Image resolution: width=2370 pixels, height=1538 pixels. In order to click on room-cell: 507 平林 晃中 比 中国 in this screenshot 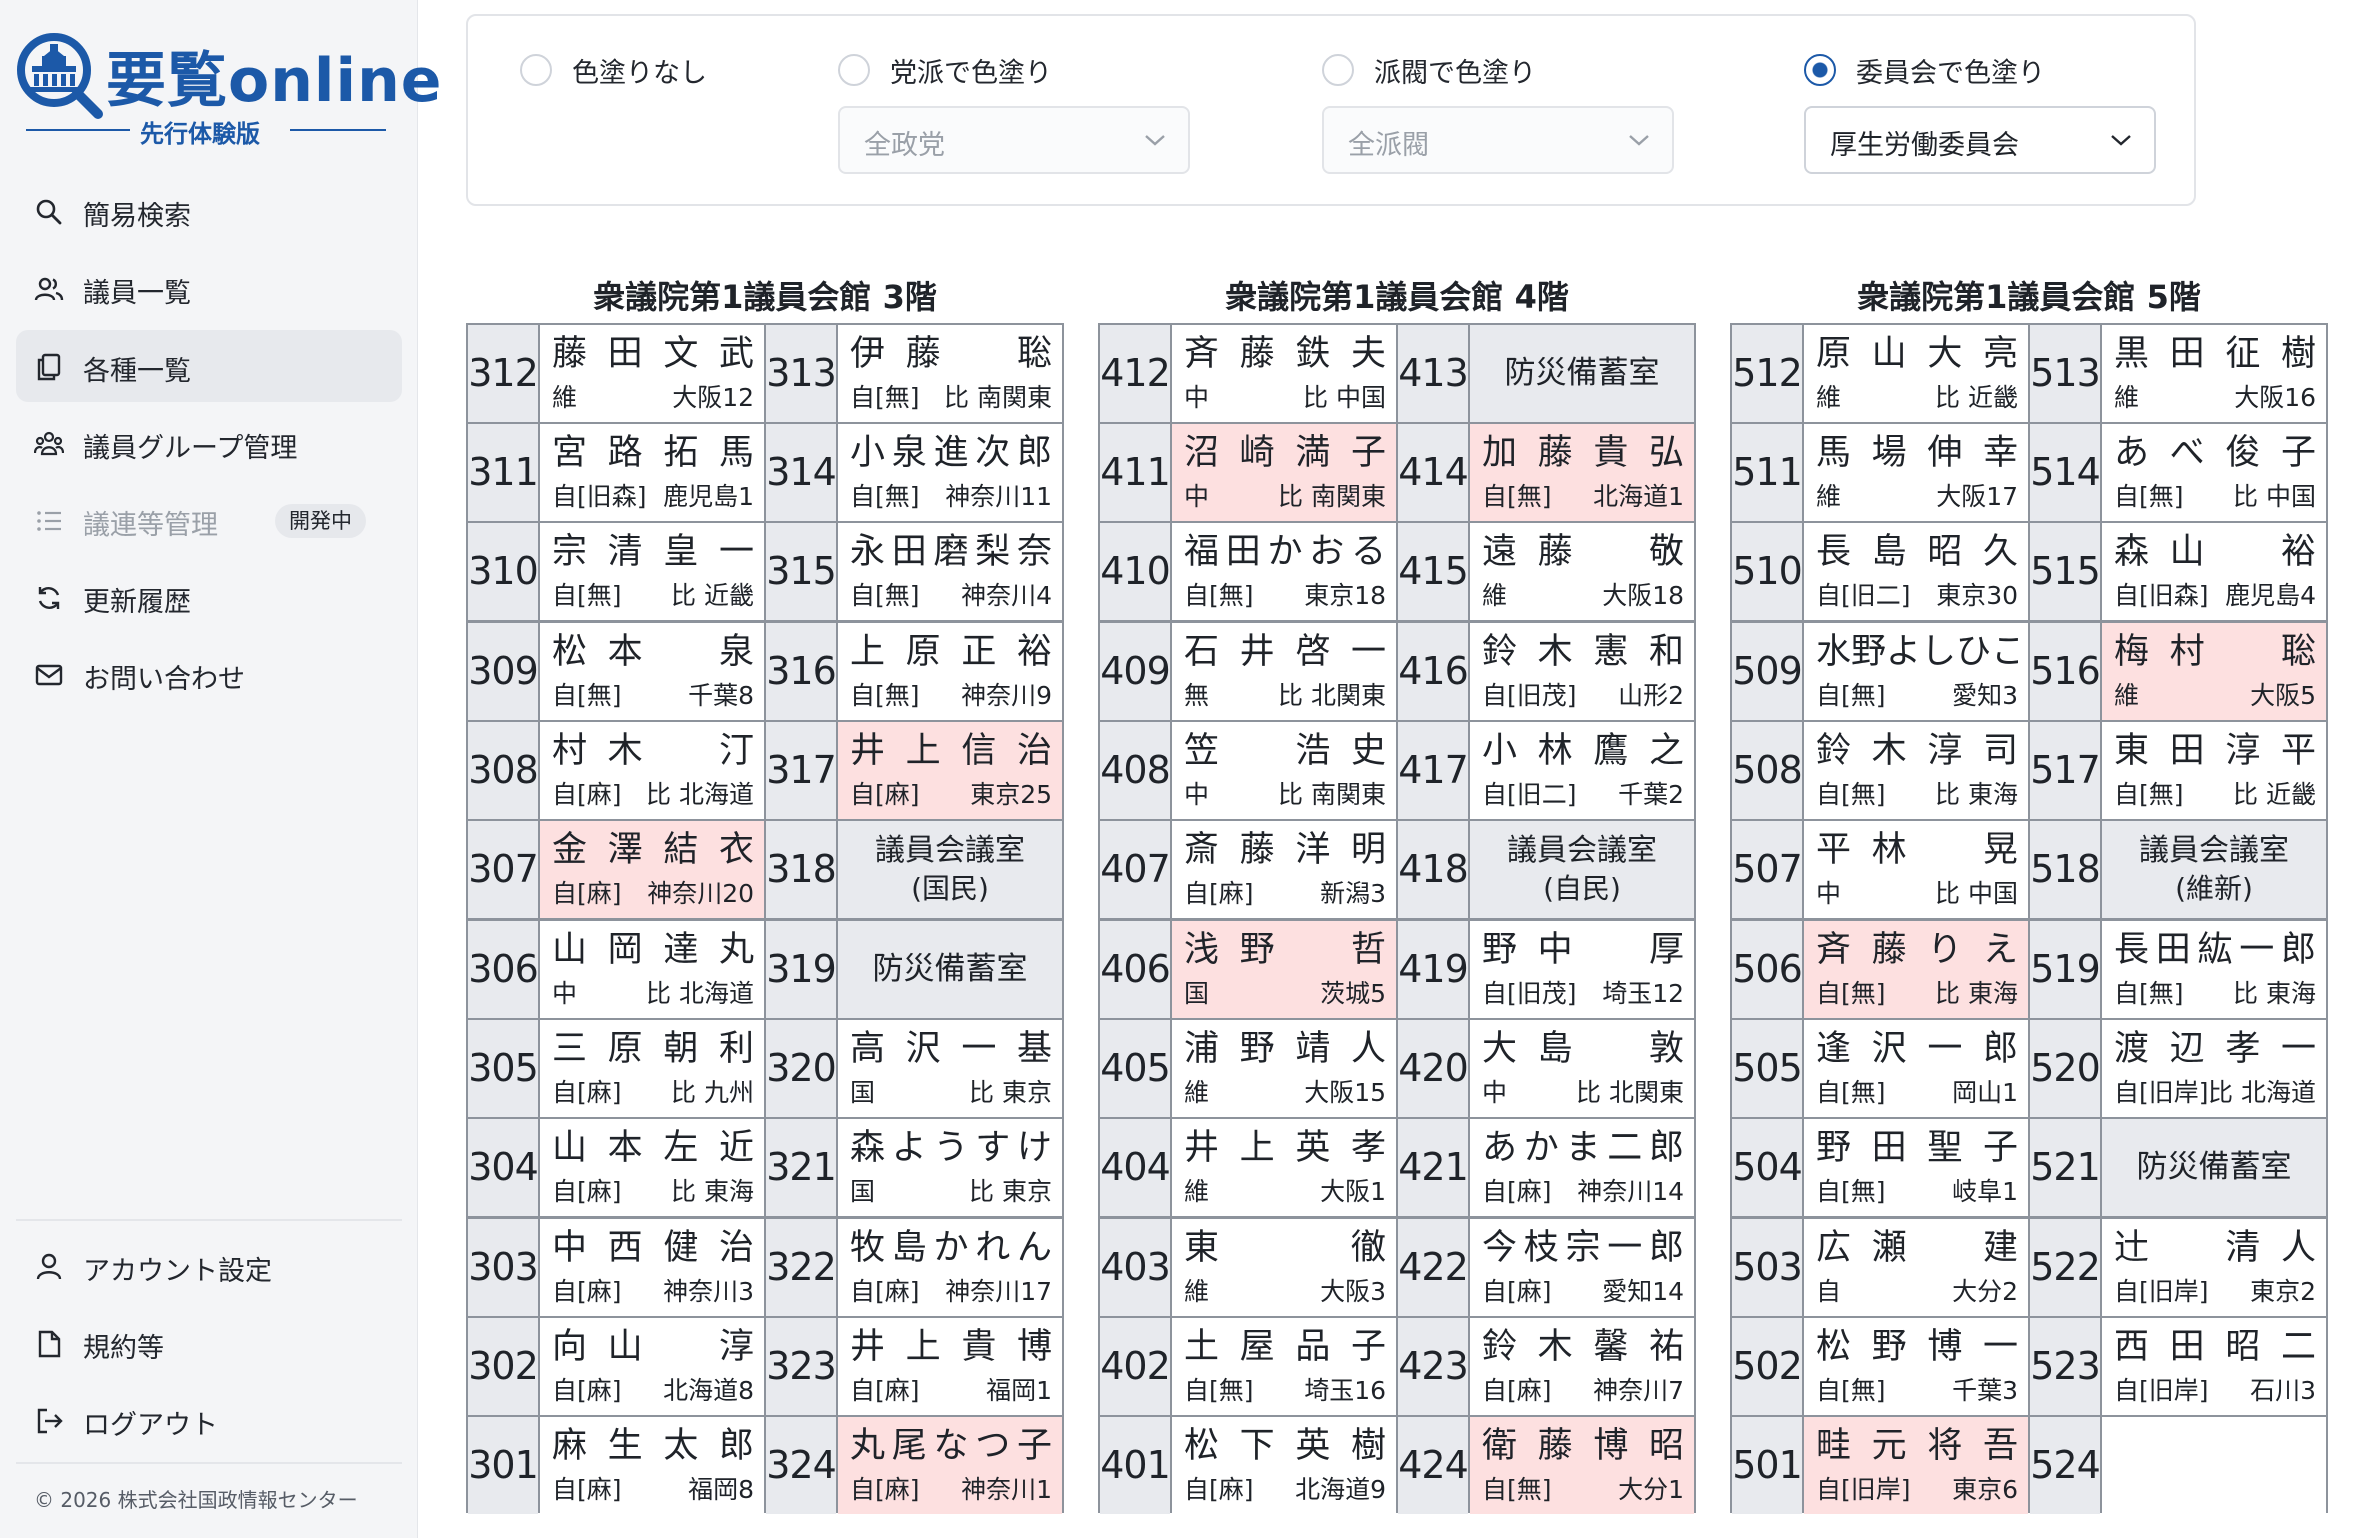, I will do `click(1880, 869)`.